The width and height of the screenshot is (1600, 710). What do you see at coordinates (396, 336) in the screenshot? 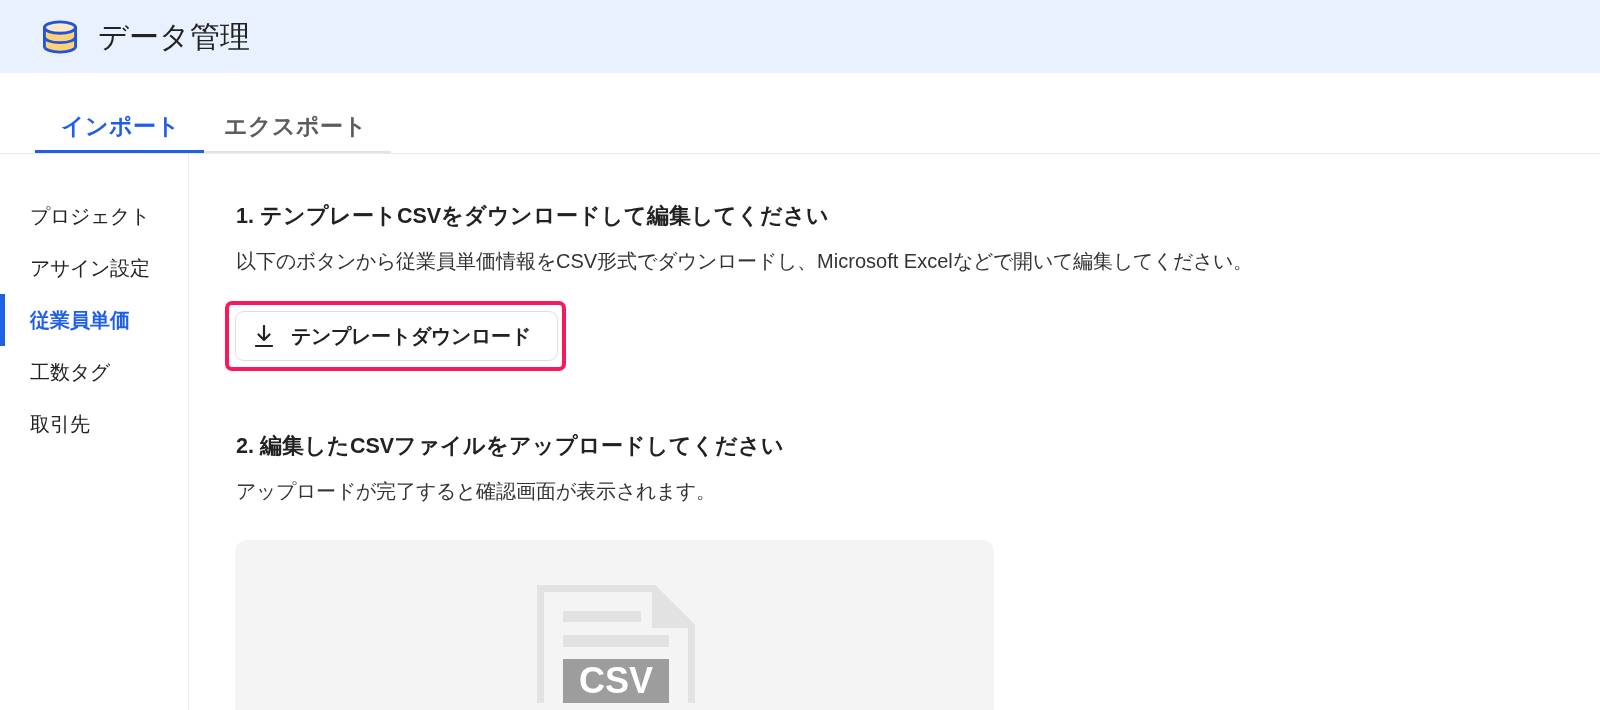
I see `download-button: テンプレートダウンロード` at bounding box center [396, 336].